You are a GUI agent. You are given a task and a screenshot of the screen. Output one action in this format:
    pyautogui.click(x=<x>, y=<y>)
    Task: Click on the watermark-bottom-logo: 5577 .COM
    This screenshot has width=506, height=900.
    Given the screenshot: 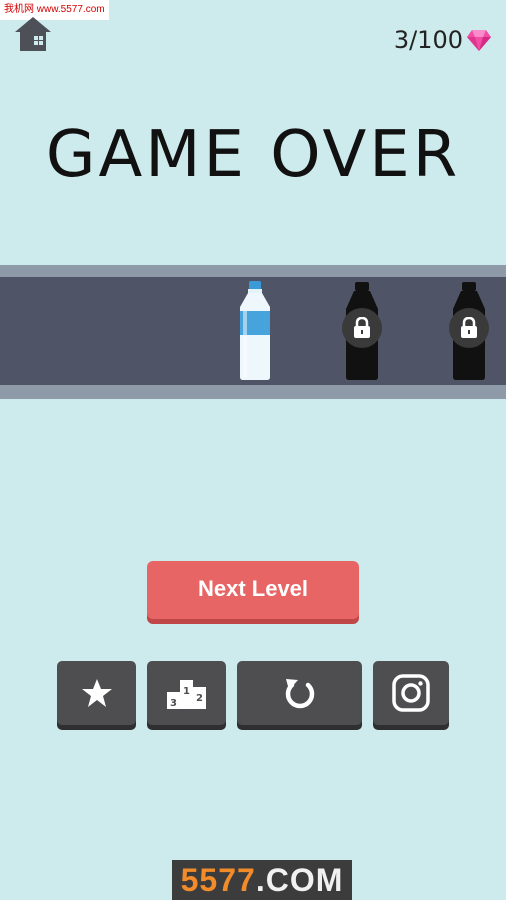 What is the action you would take?
    pyautogui.click(x=262, y=880)
    